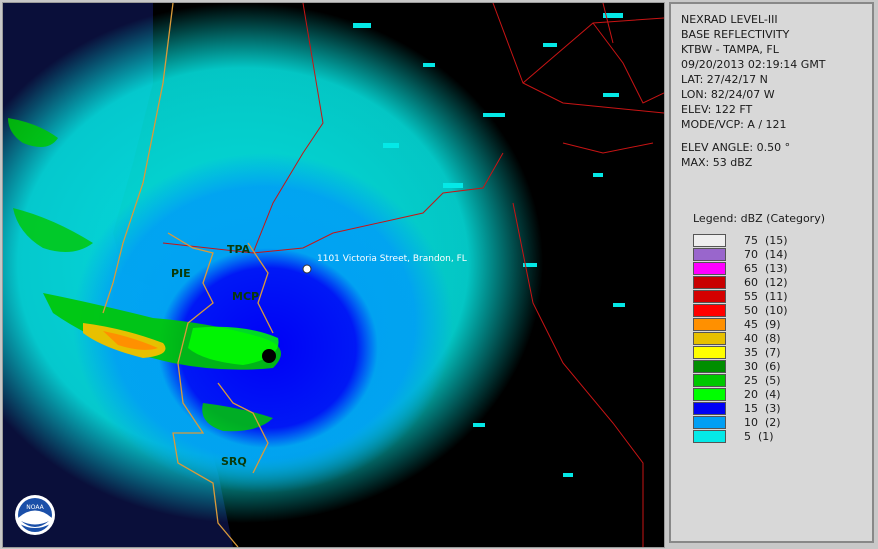  What do you see at coordinates (762, 380) in the screenshot?
I see `legend-label: 25 (5)` at bounding box center [762, 380].